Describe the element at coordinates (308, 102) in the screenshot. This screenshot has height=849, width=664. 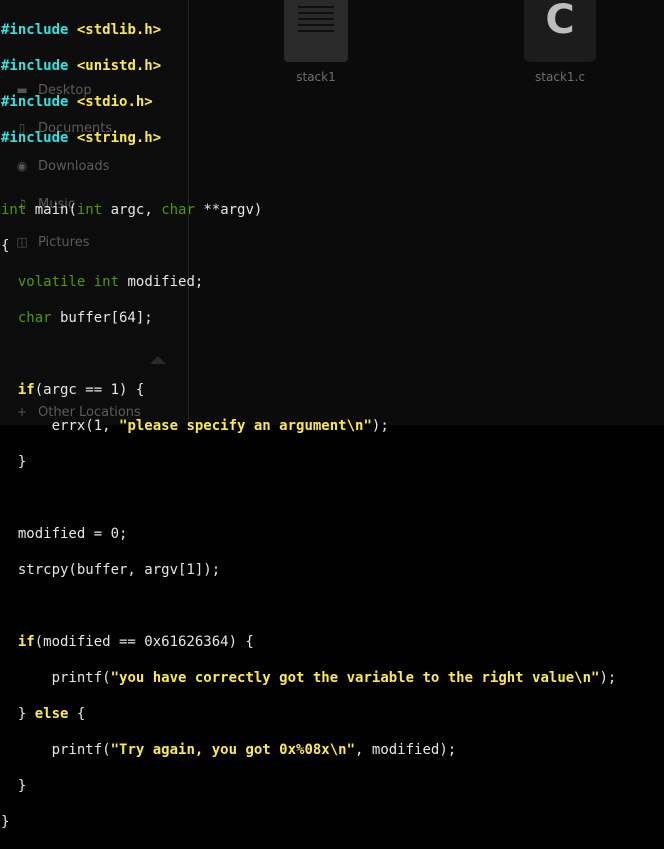
I see `code-line: #include <stdio.h>` at that location.